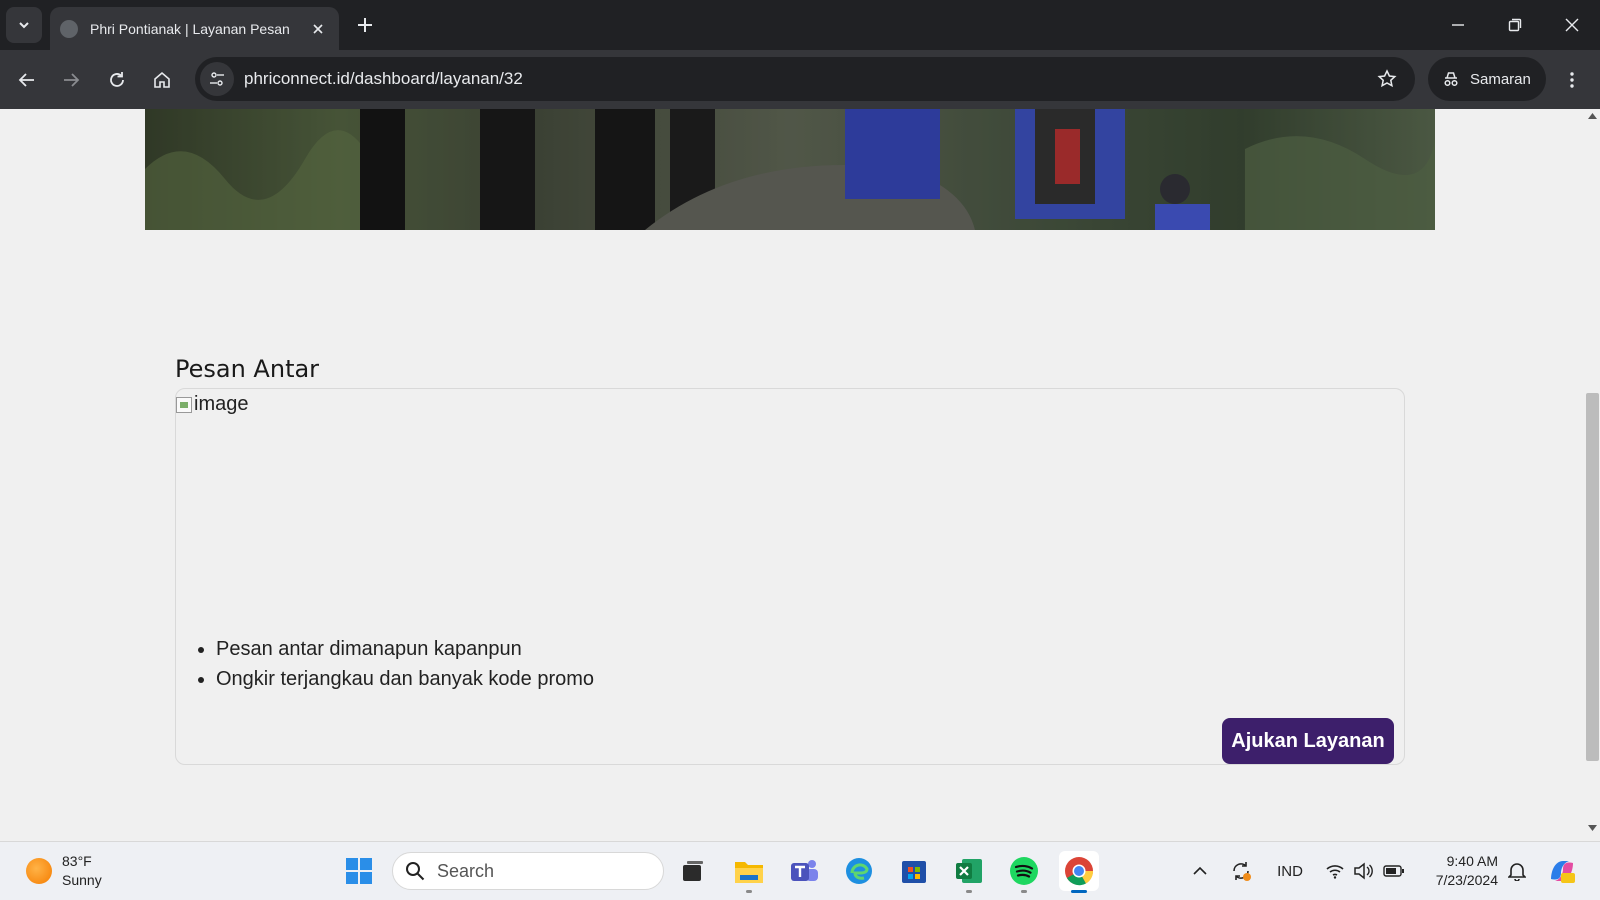 Image resolution: width=1600 pixels, height=900 pixels. Describe the element at coordinates (805, 79) in the screenshot. I see `address-bar: phriconnect.id/dashboard/layanan/32` at that location.